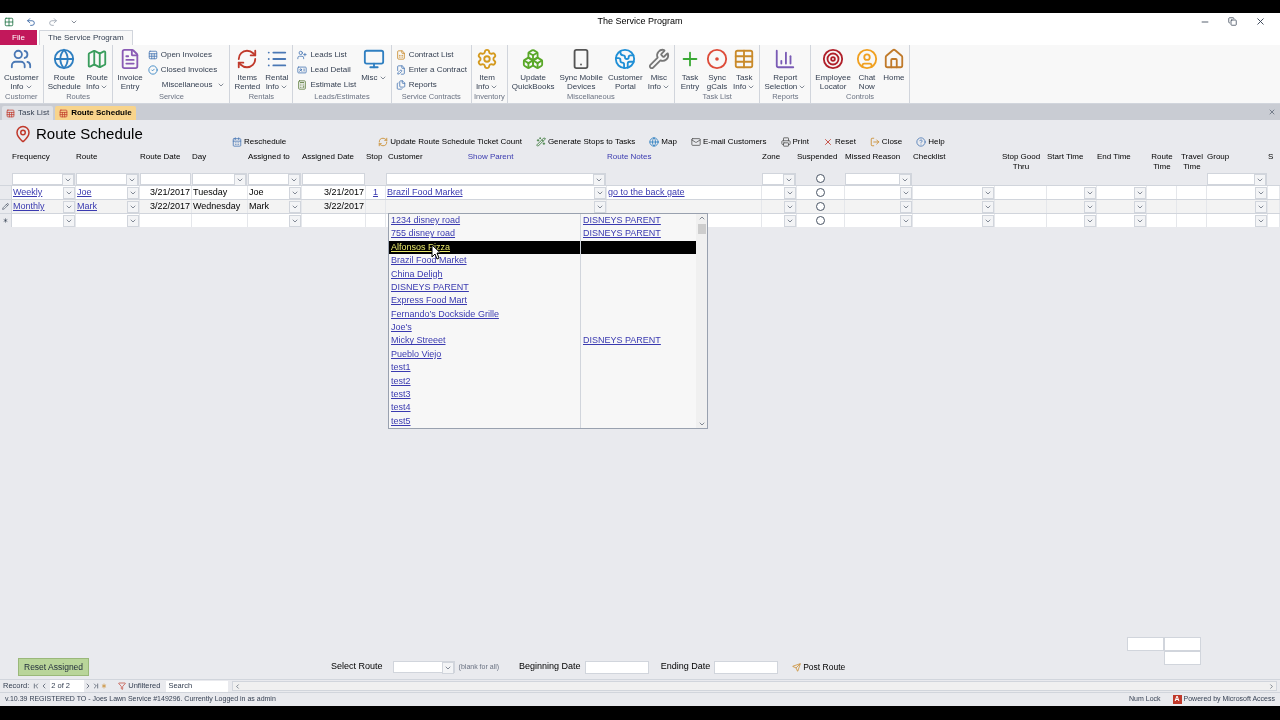 The image size is (1280, 720). Describe the element at coordinates (84, 192) in the screenshot. I see `table-cell: Joe` at that location.